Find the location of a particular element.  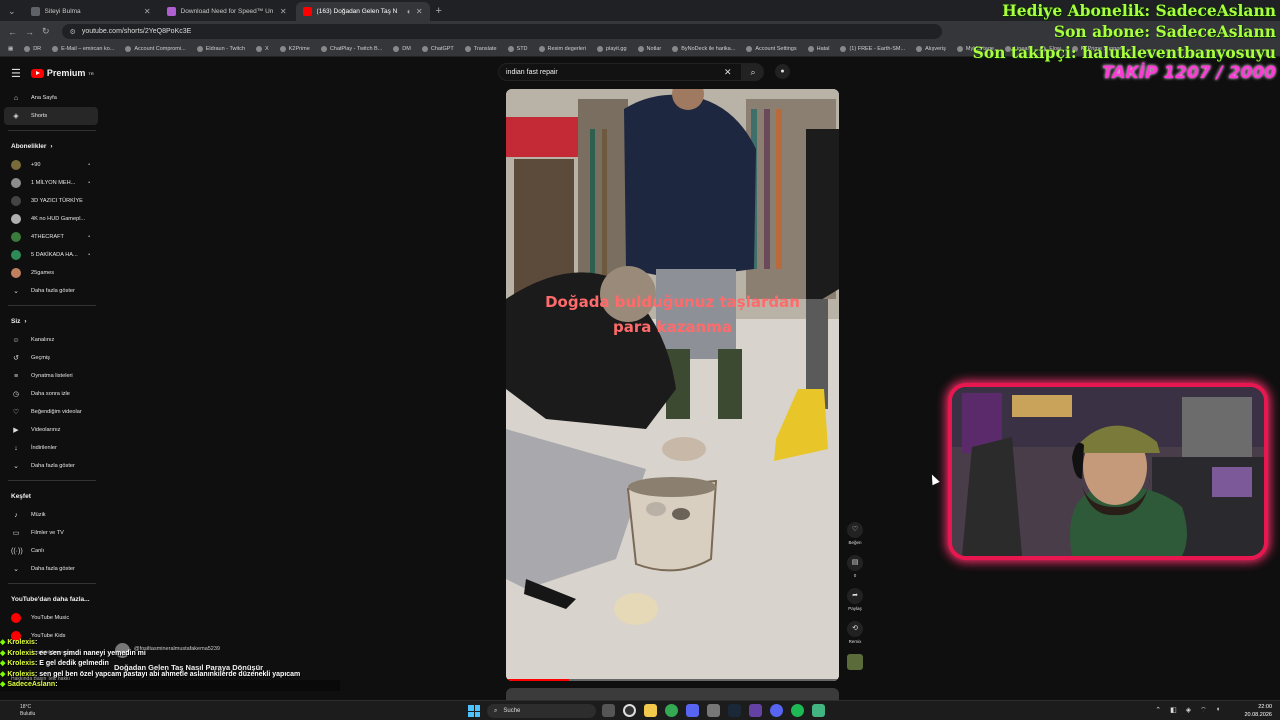

sidebar-item-explore: ((·)) Canlı is located at coordinates (52, 551).